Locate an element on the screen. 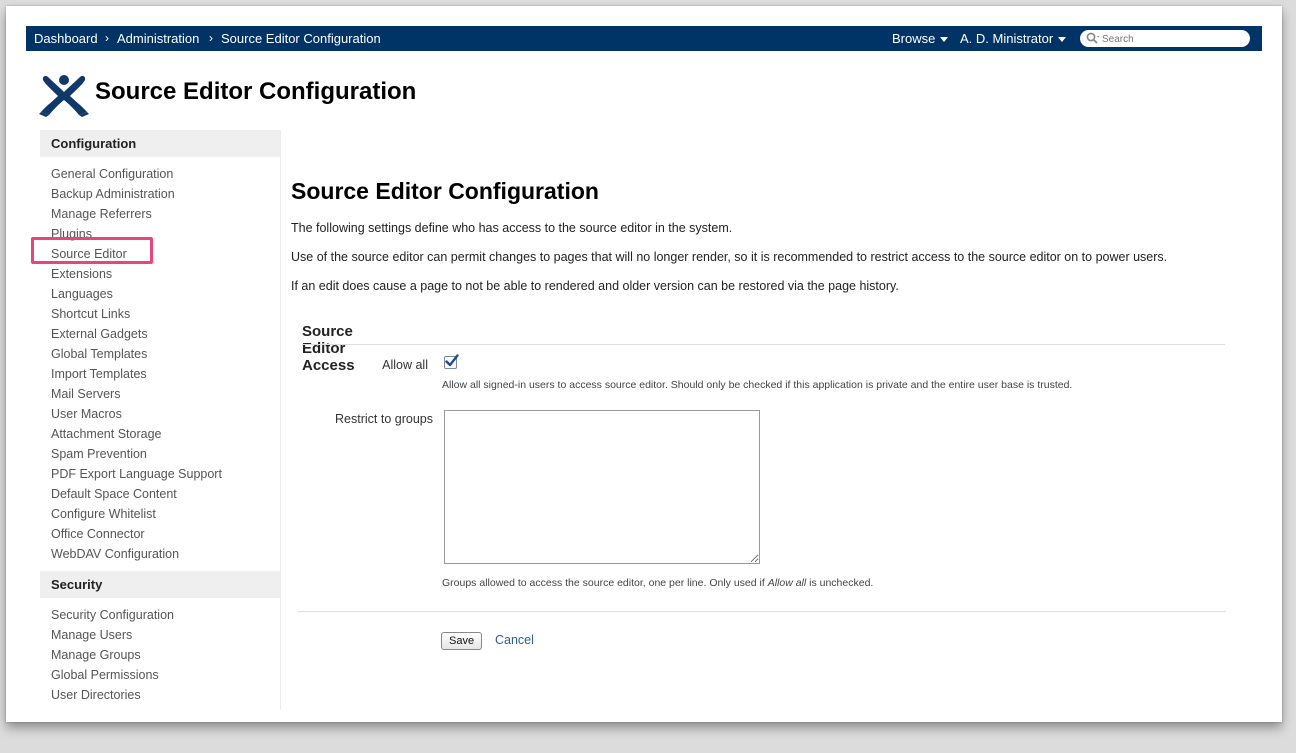  sidebar-item-label: Manage Users is located at coordinates (92, 635).